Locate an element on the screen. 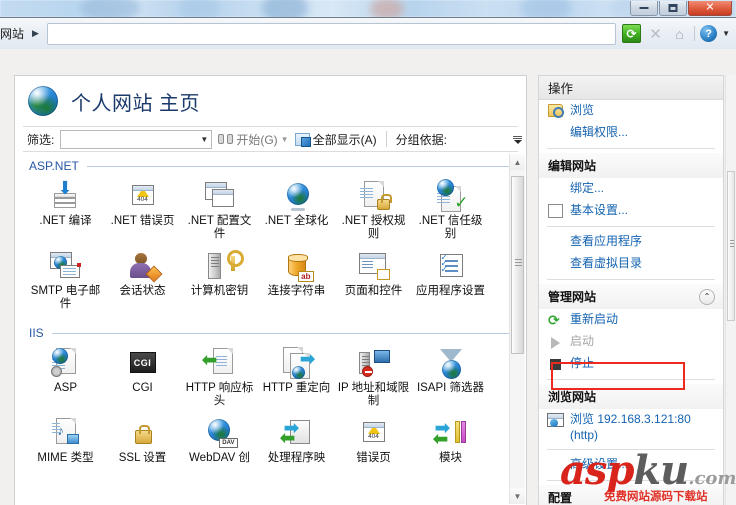 The height and width of the screenshot is (505, 736). address-input is located at coordinates (331, 33).